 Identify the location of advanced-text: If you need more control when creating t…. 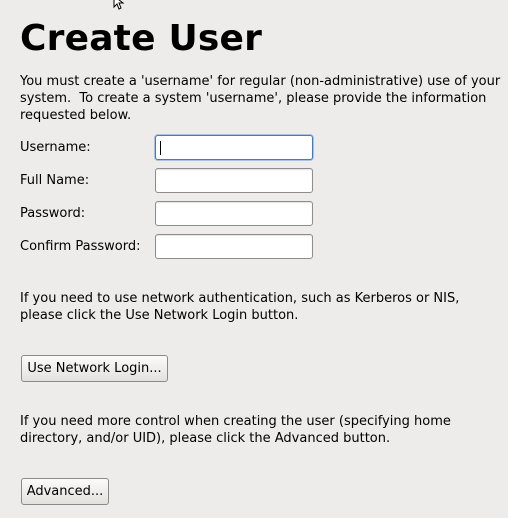
(235, 430).